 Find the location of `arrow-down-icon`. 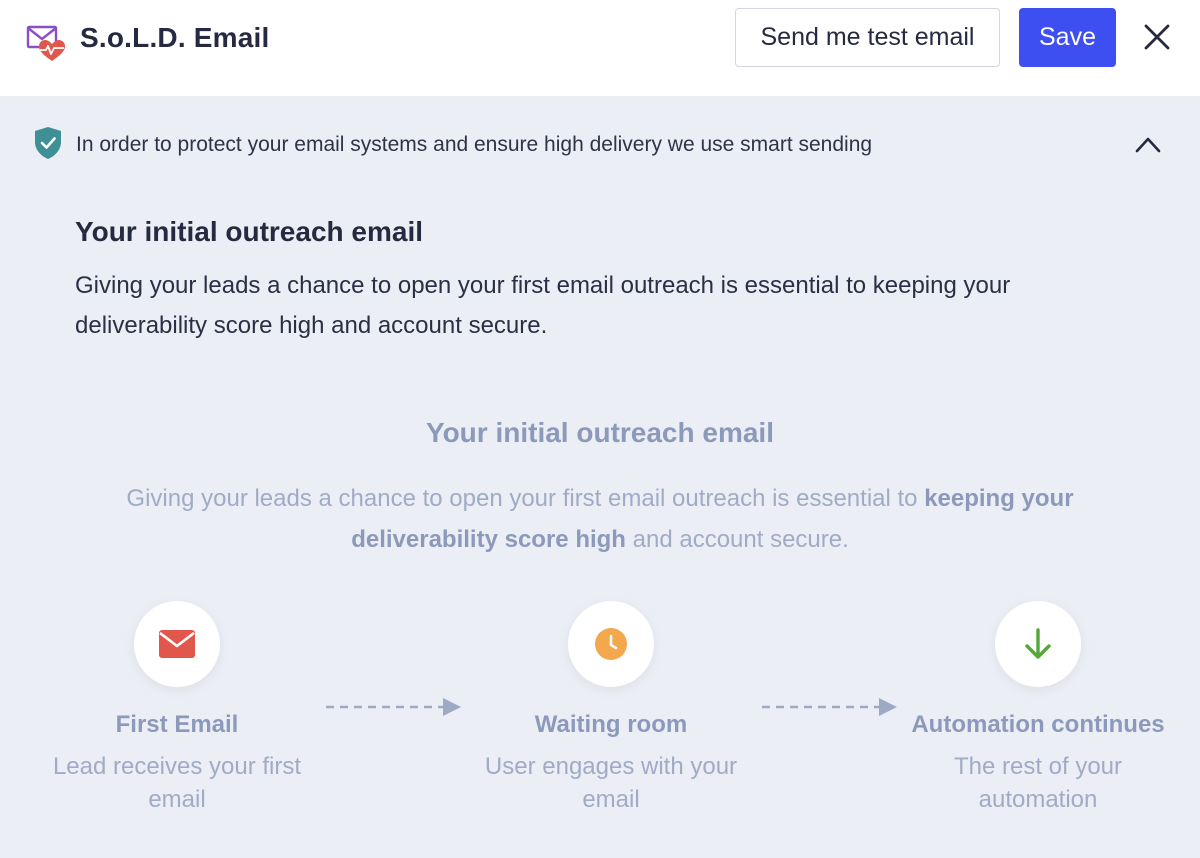

arrow-down-icon is located at coordinates (1038, 643).